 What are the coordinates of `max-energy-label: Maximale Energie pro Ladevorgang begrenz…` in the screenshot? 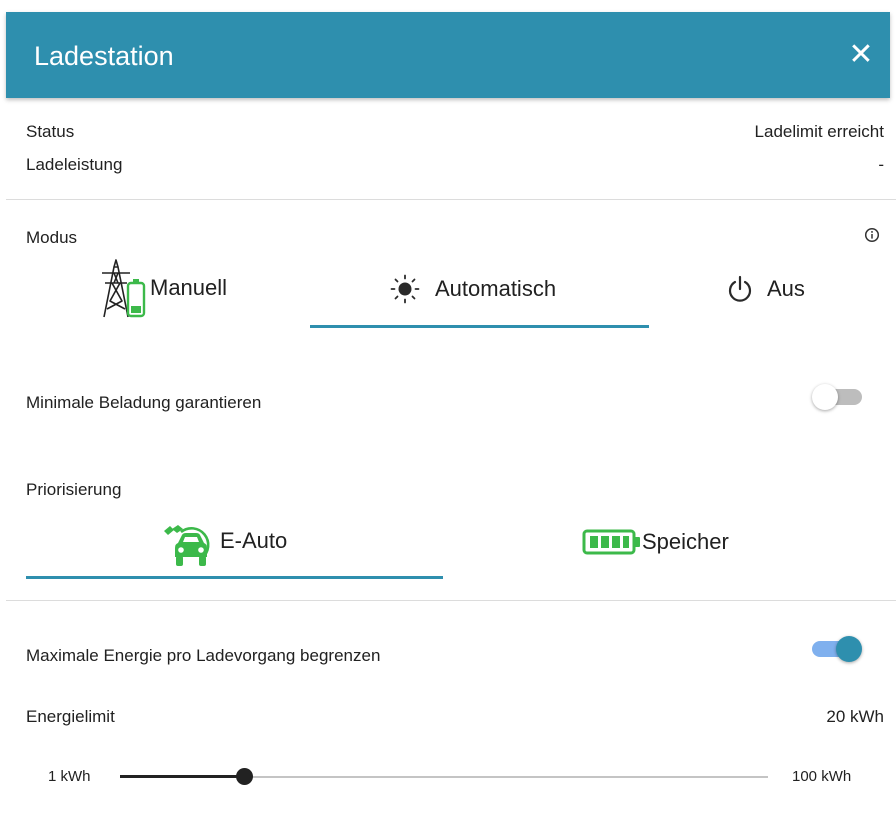 It's located at (203, 655).